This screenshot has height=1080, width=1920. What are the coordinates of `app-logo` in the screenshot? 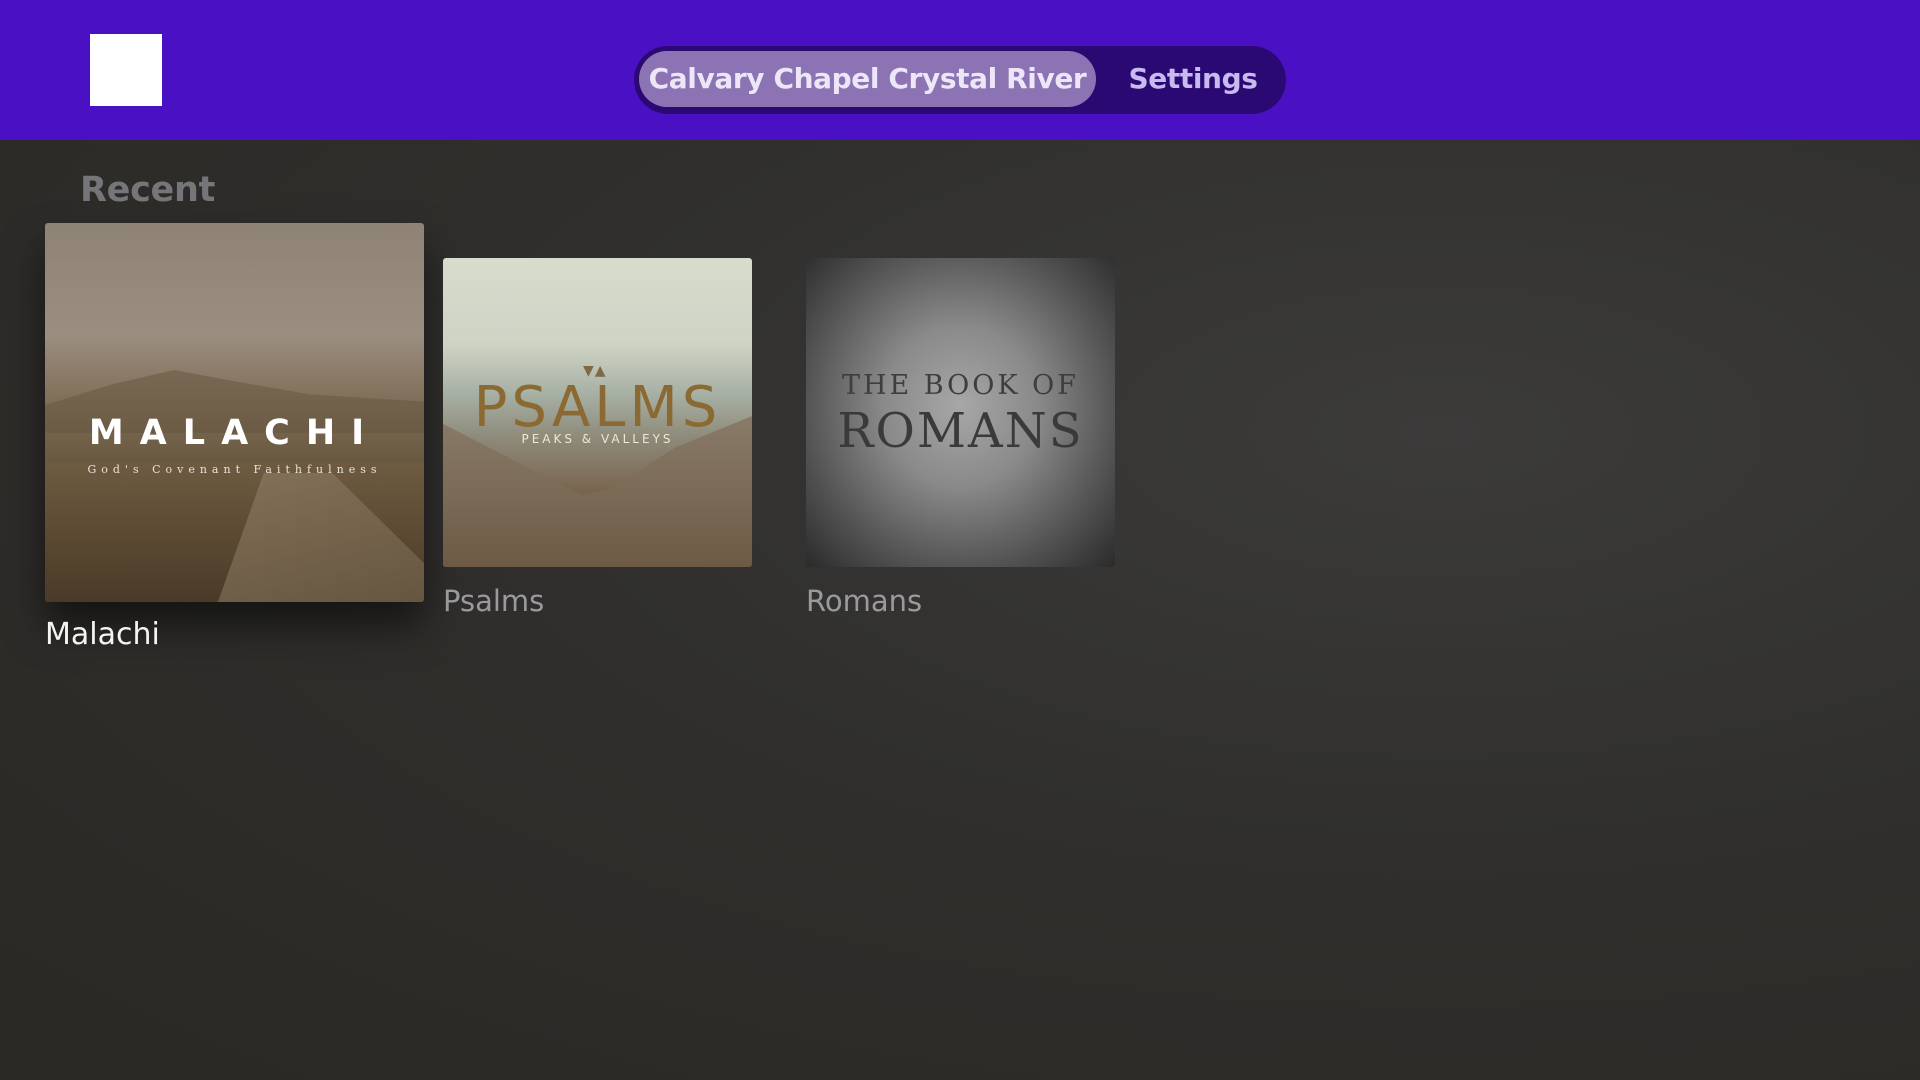 It's located at (126, 70).